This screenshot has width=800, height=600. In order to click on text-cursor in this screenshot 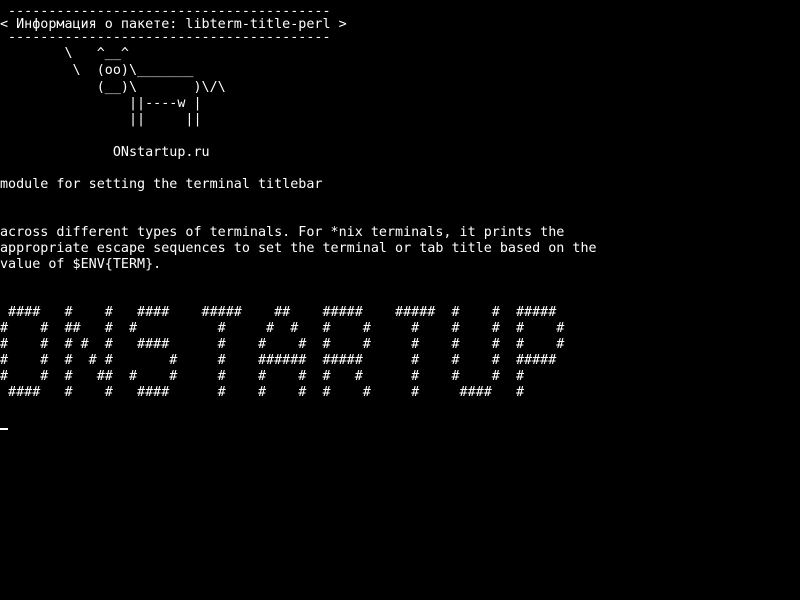, I will do `click(4, 429)`.